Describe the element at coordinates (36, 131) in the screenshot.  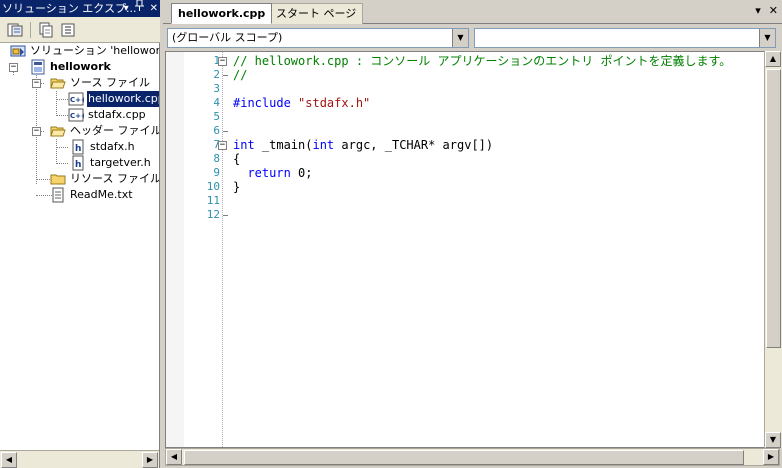
I see `collapse-header-files-toggle: −` at that location.